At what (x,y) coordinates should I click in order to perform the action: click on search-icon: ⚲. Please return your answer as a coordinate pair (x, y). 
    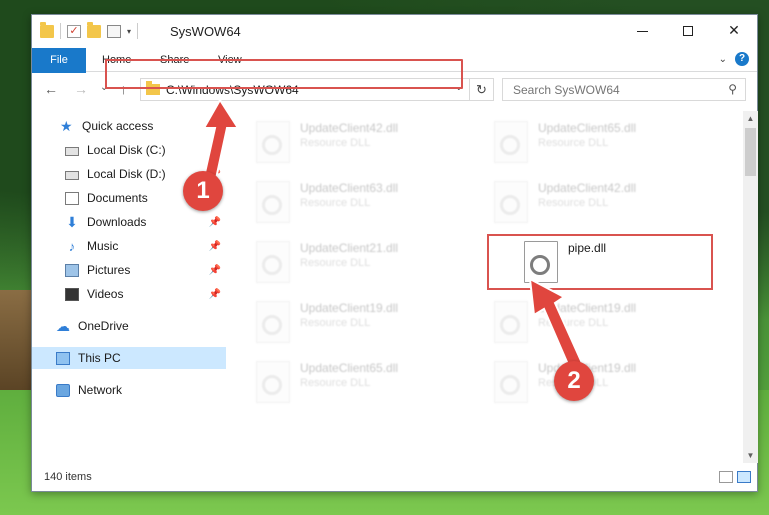
    Looking at the image, I should click on (732, 89).